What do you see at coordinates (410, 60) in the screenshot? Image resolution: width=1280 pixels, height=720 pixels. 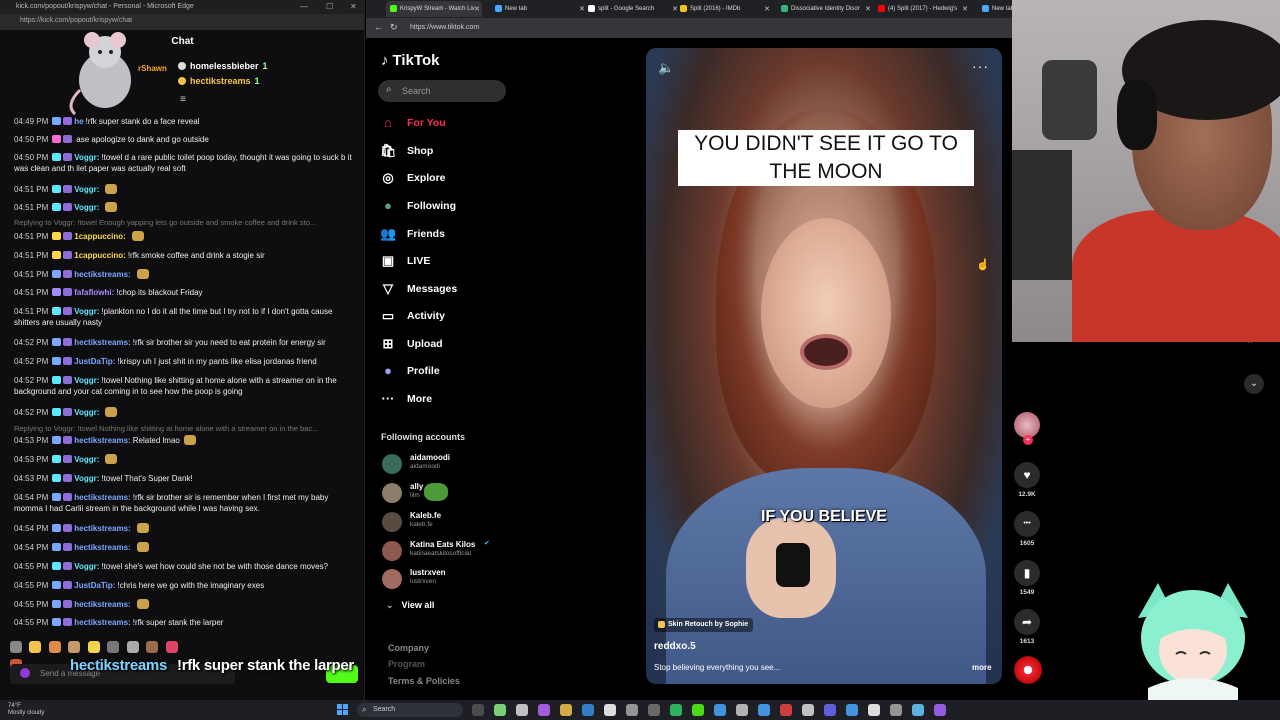 I see `tiktok-logo: ♪ TikTok` at bounding box center [410, 60].